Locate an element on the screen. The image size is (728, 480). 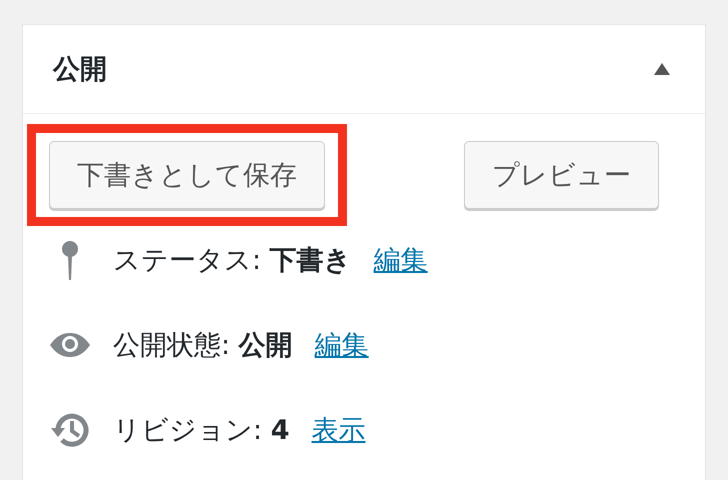
status-text: ステータス: 下書き is located at coordinates (232, 261).